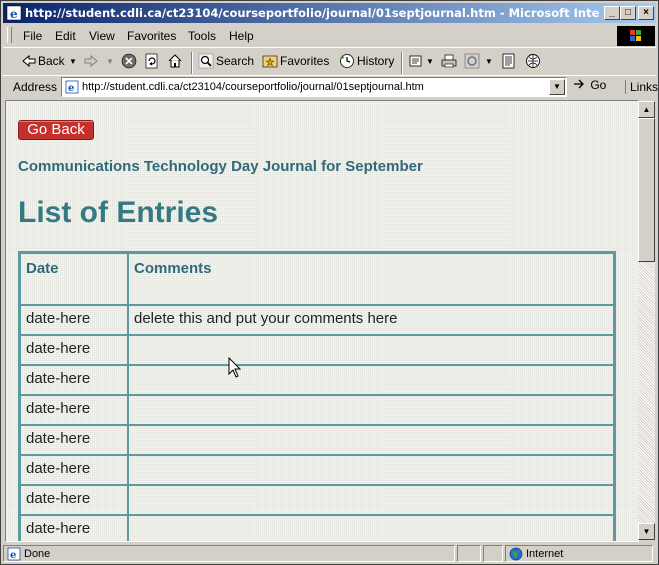 The image size is (659, 565). What do you see at coordinates (152, 61) in the screenshot?
I see `refresh-icon` at bounding box center [152, 61].